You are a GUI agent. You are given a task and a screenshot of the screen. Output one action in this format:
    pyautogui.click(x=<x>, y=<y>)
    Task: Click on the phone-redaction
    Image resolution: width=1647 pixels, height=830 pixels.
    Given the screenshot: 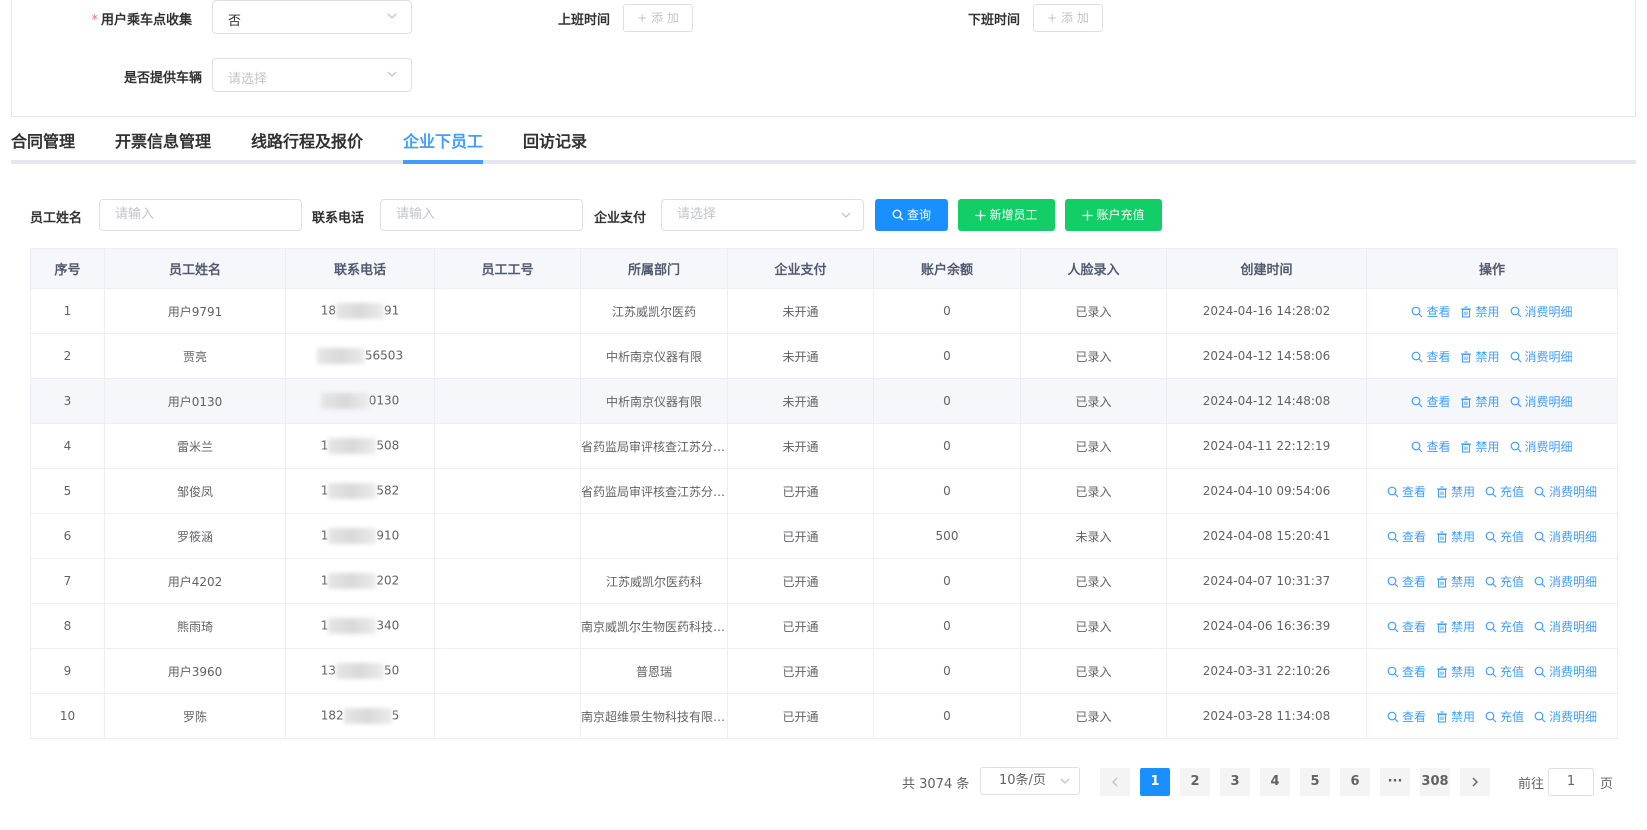 What is the action you would take?
    pyautogui.click(x=360, y=671)
    